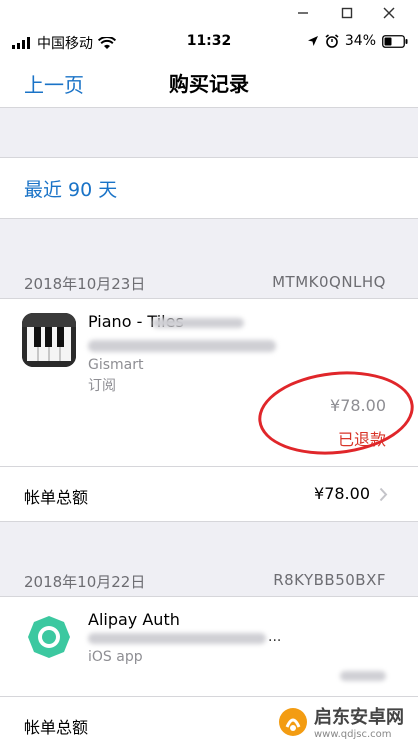 The width and height of the screenshot is (418, 747). I want to click on order-id: MTMK0QNLHQ, so click(329, 282).